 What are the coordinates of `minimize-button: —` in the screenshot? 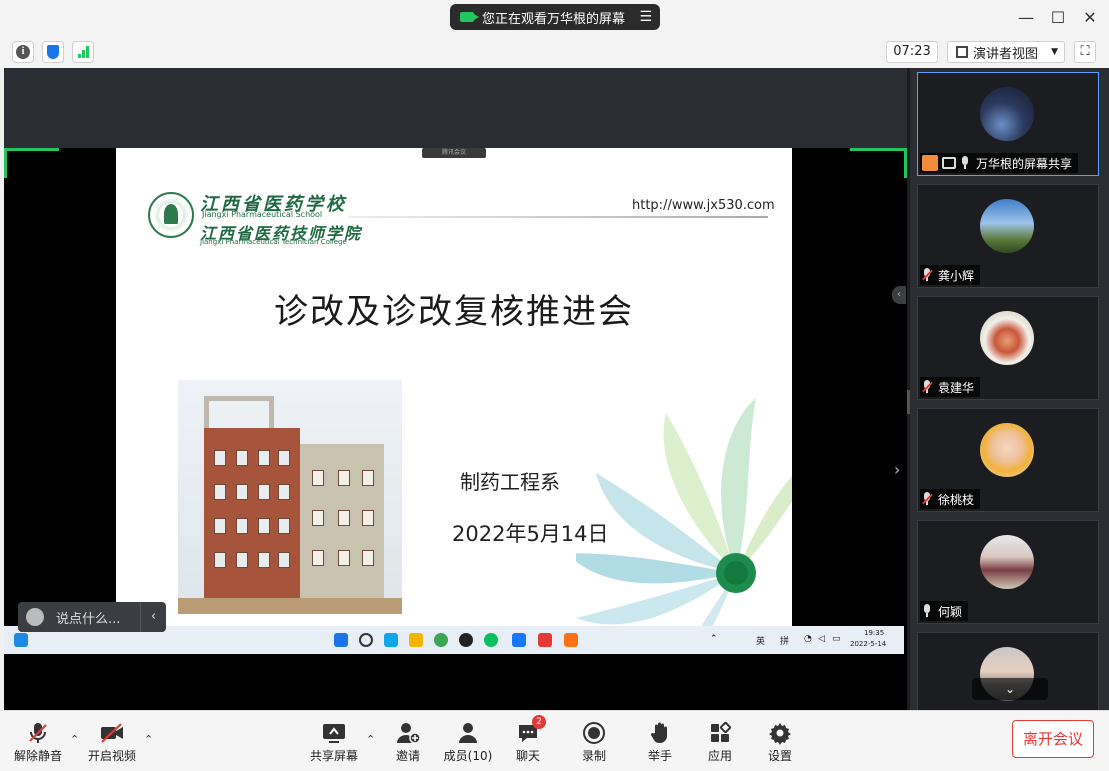 It's located at (1026, 18).